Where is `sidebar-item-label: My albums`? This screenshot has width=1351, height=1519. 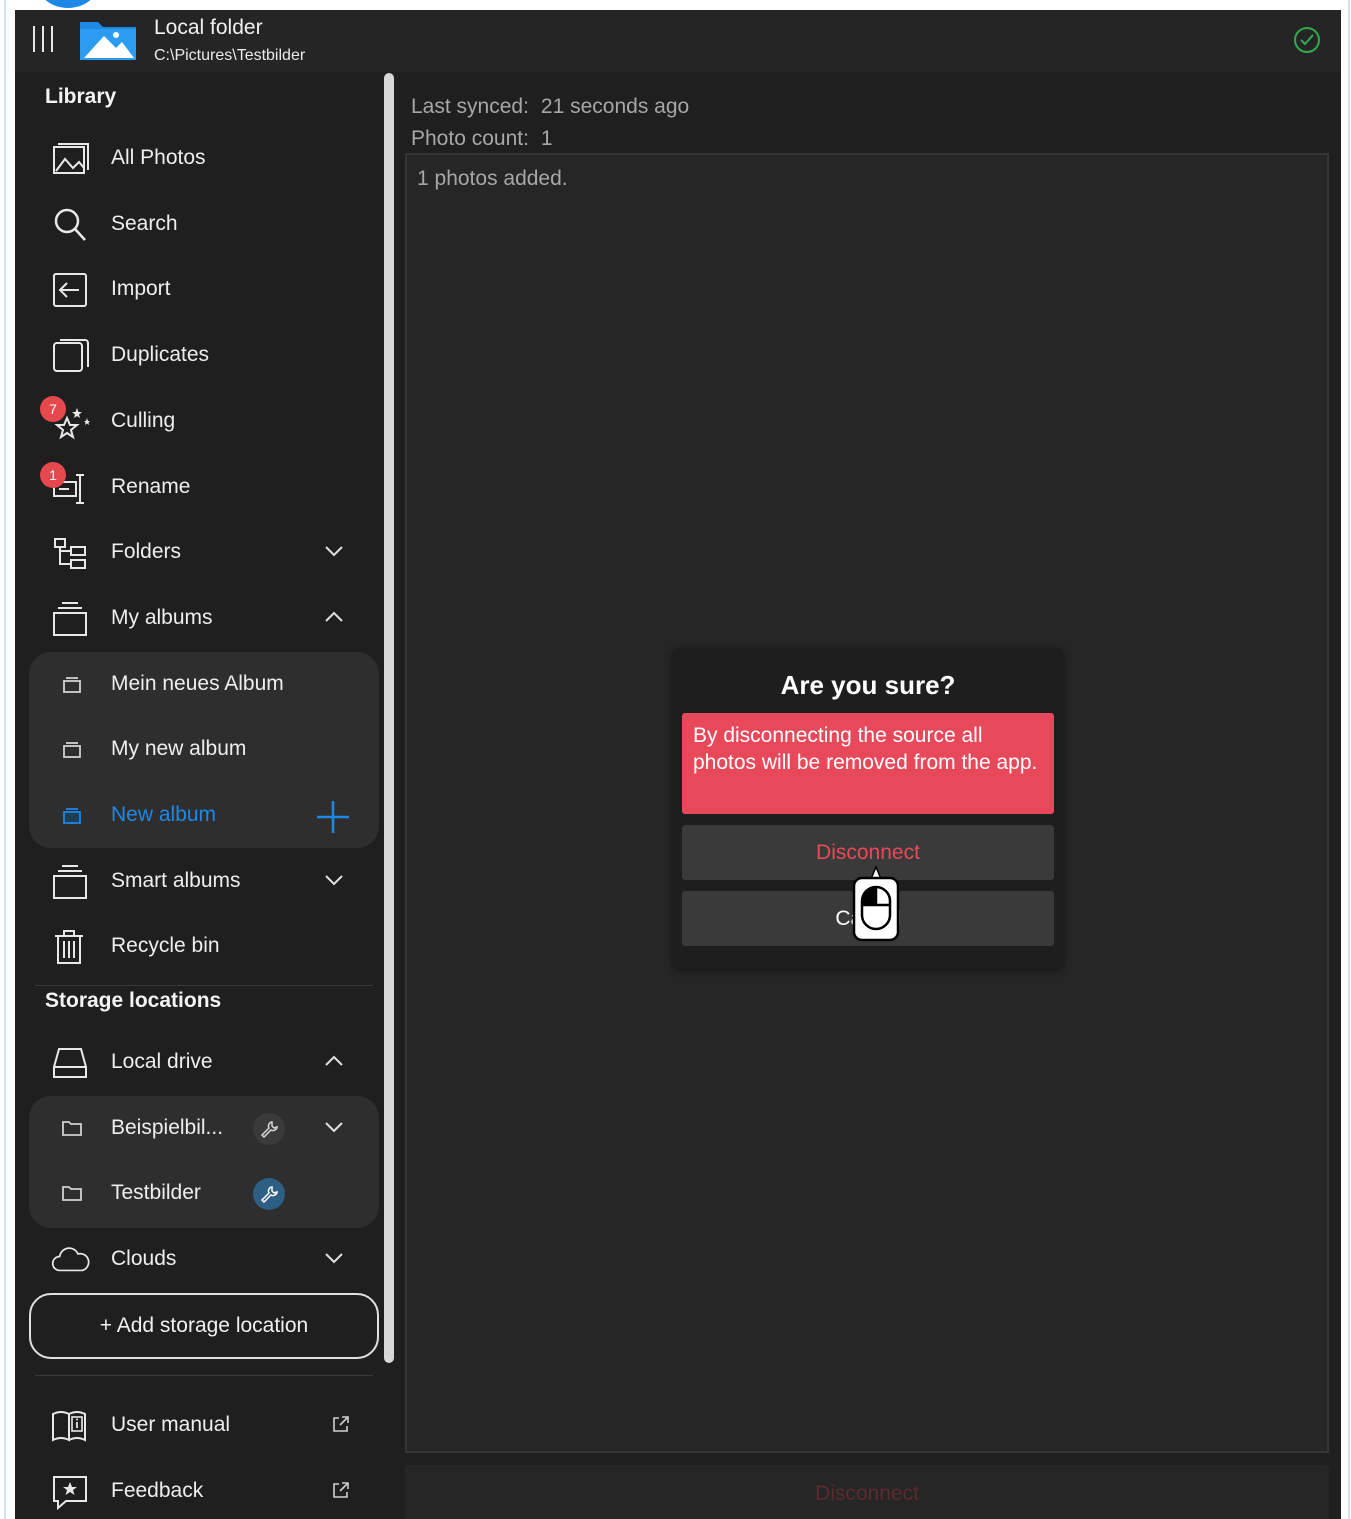
sidebar-item-label: My albums is located at coordinates (162, 617).